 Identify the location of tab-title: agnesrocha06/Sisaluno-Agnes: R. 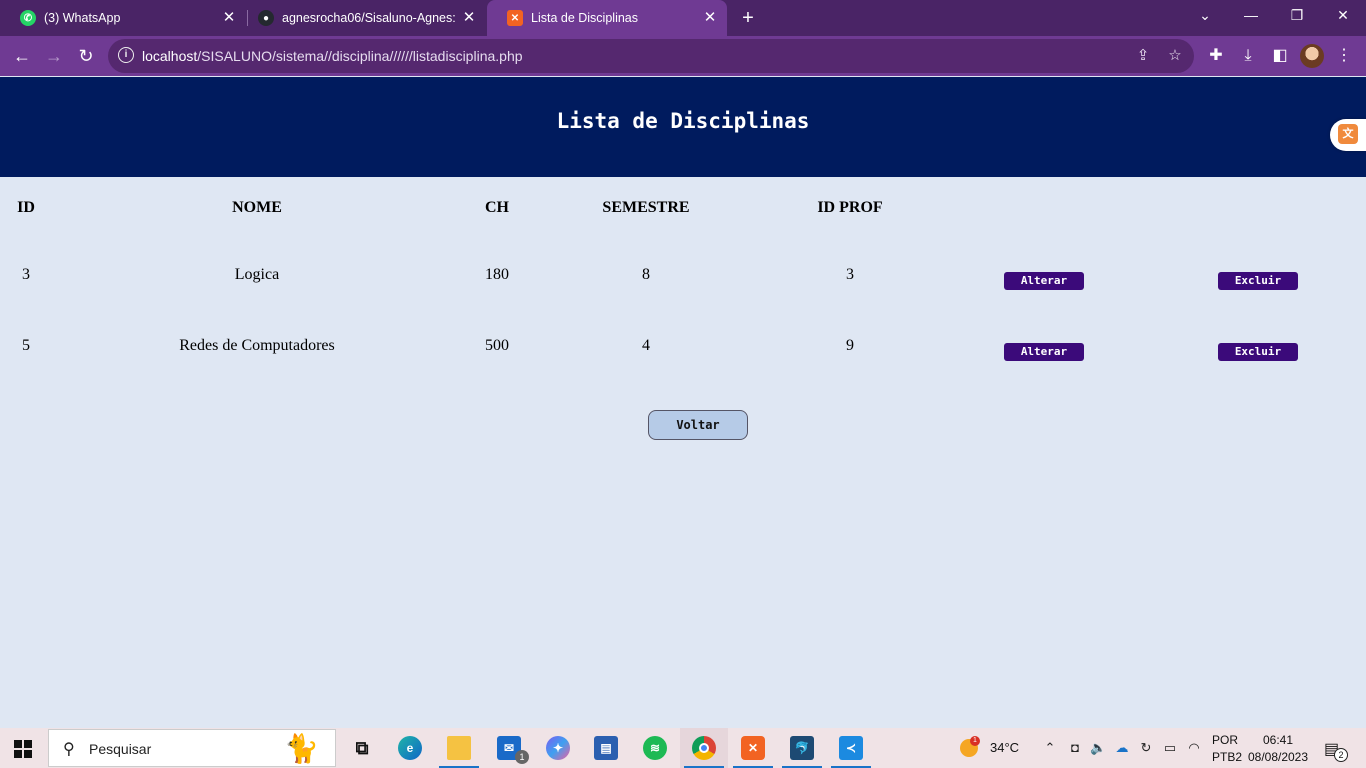
(369, 18).